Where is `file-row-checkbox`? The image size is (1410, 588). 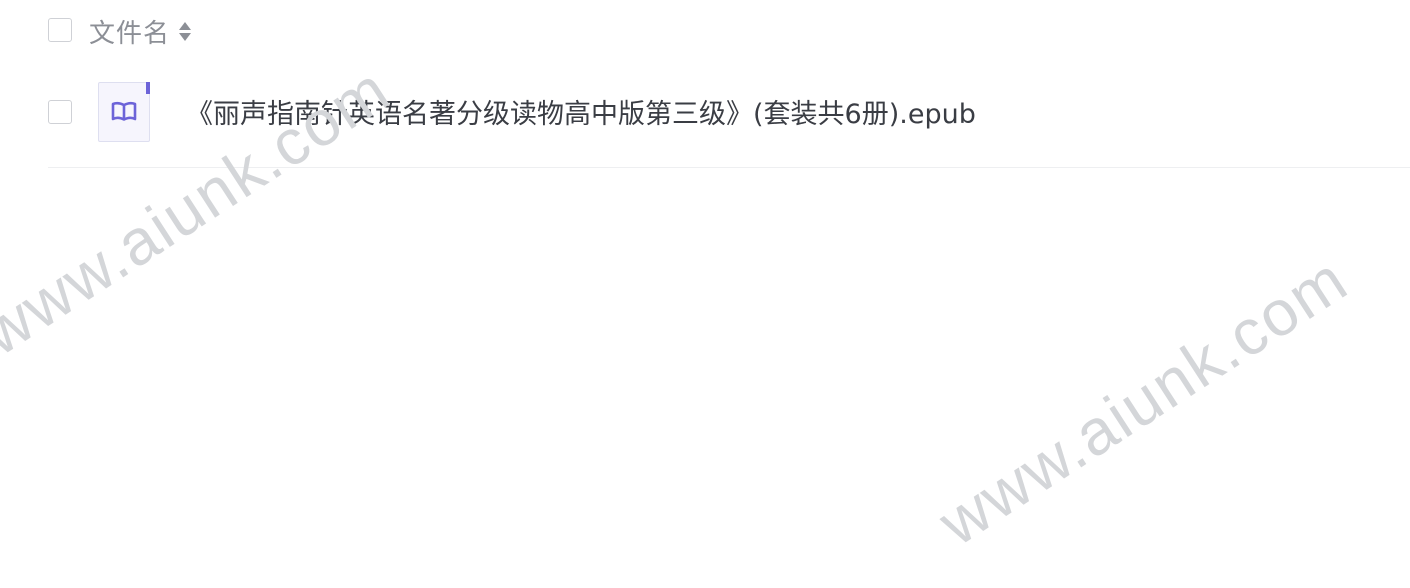 file-row-checkbox is located at coordinates (60, 111).